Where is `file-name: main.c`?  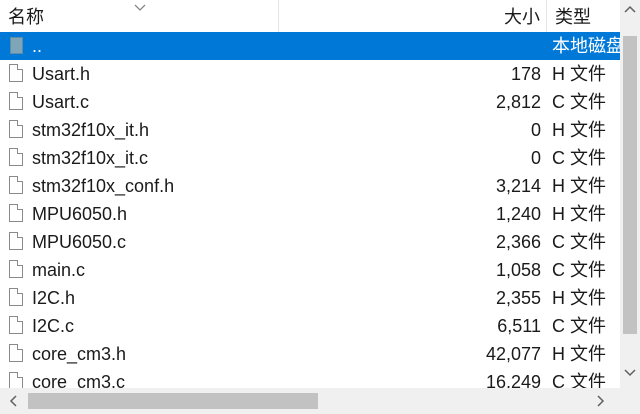
file-name: main.c is located at coordinates (59, 270).